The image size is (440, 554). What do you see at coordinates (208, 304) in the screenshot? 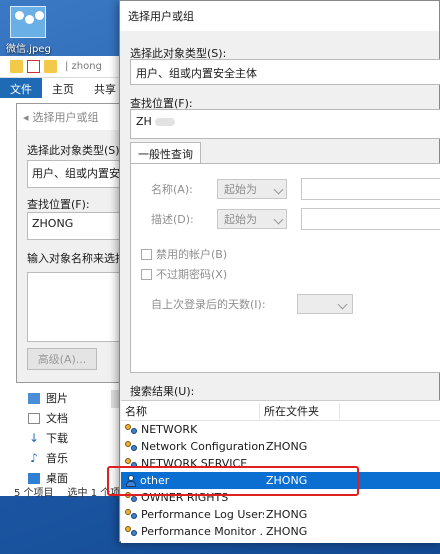
I see `days-since-login-label: 自上次登录后的天数(I):` at bounding box center [208, 304].